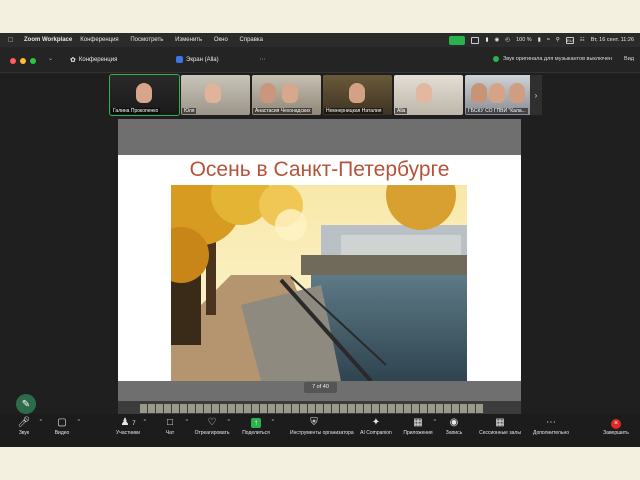 The height and width of the screenshot is (480, 640). What do you see at coordinates (144, 95) in the screenshot?
I see `participant-tile: Галина Прокопенко` at bounding box center [144, 95].